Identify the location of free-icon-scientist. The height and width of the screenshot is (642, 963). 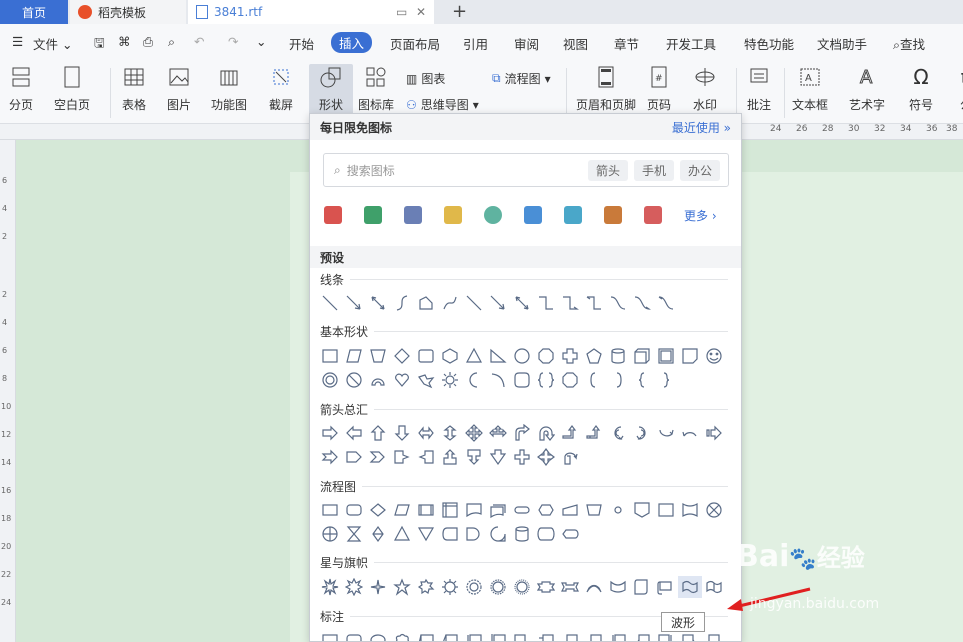
(613, 215).